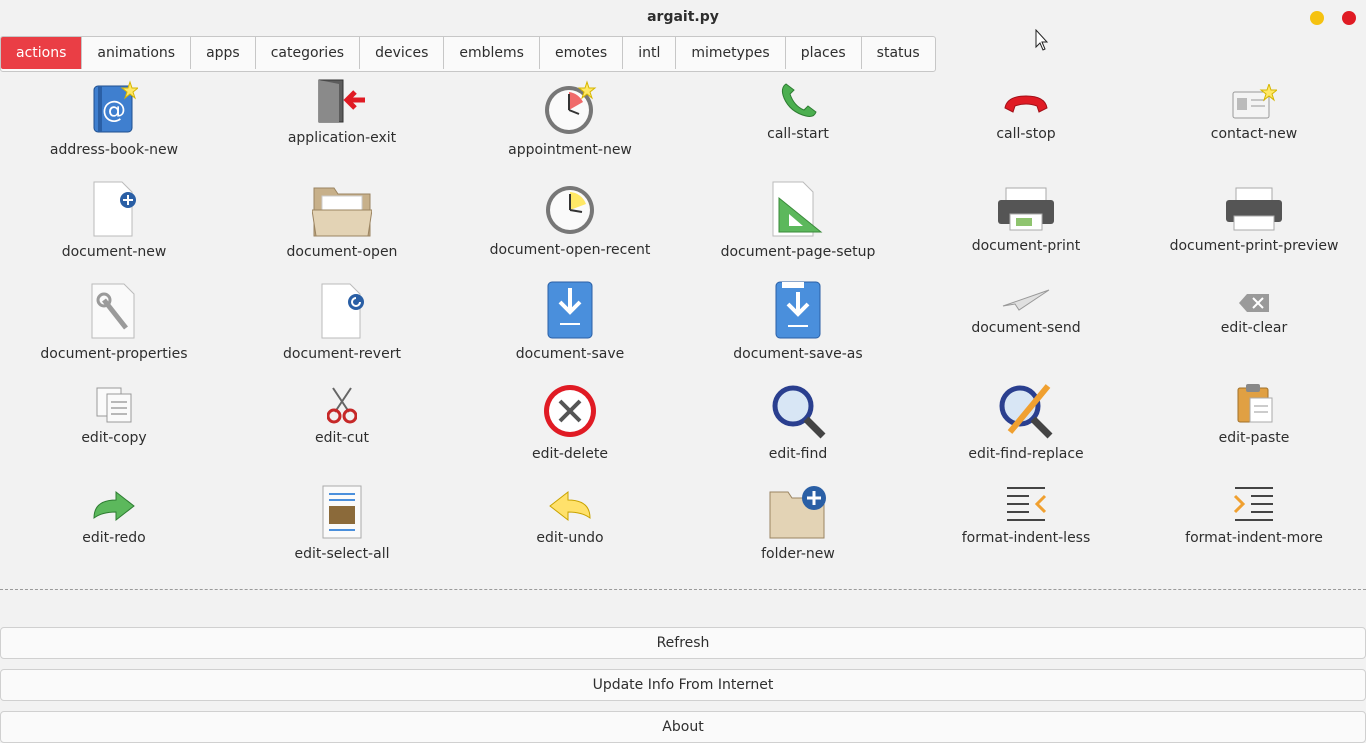  What do you see at coordinates (342, 322) in the screenshot?
I see `icon-cell-document-revert: document-revert` at bounding box center [342, 322].